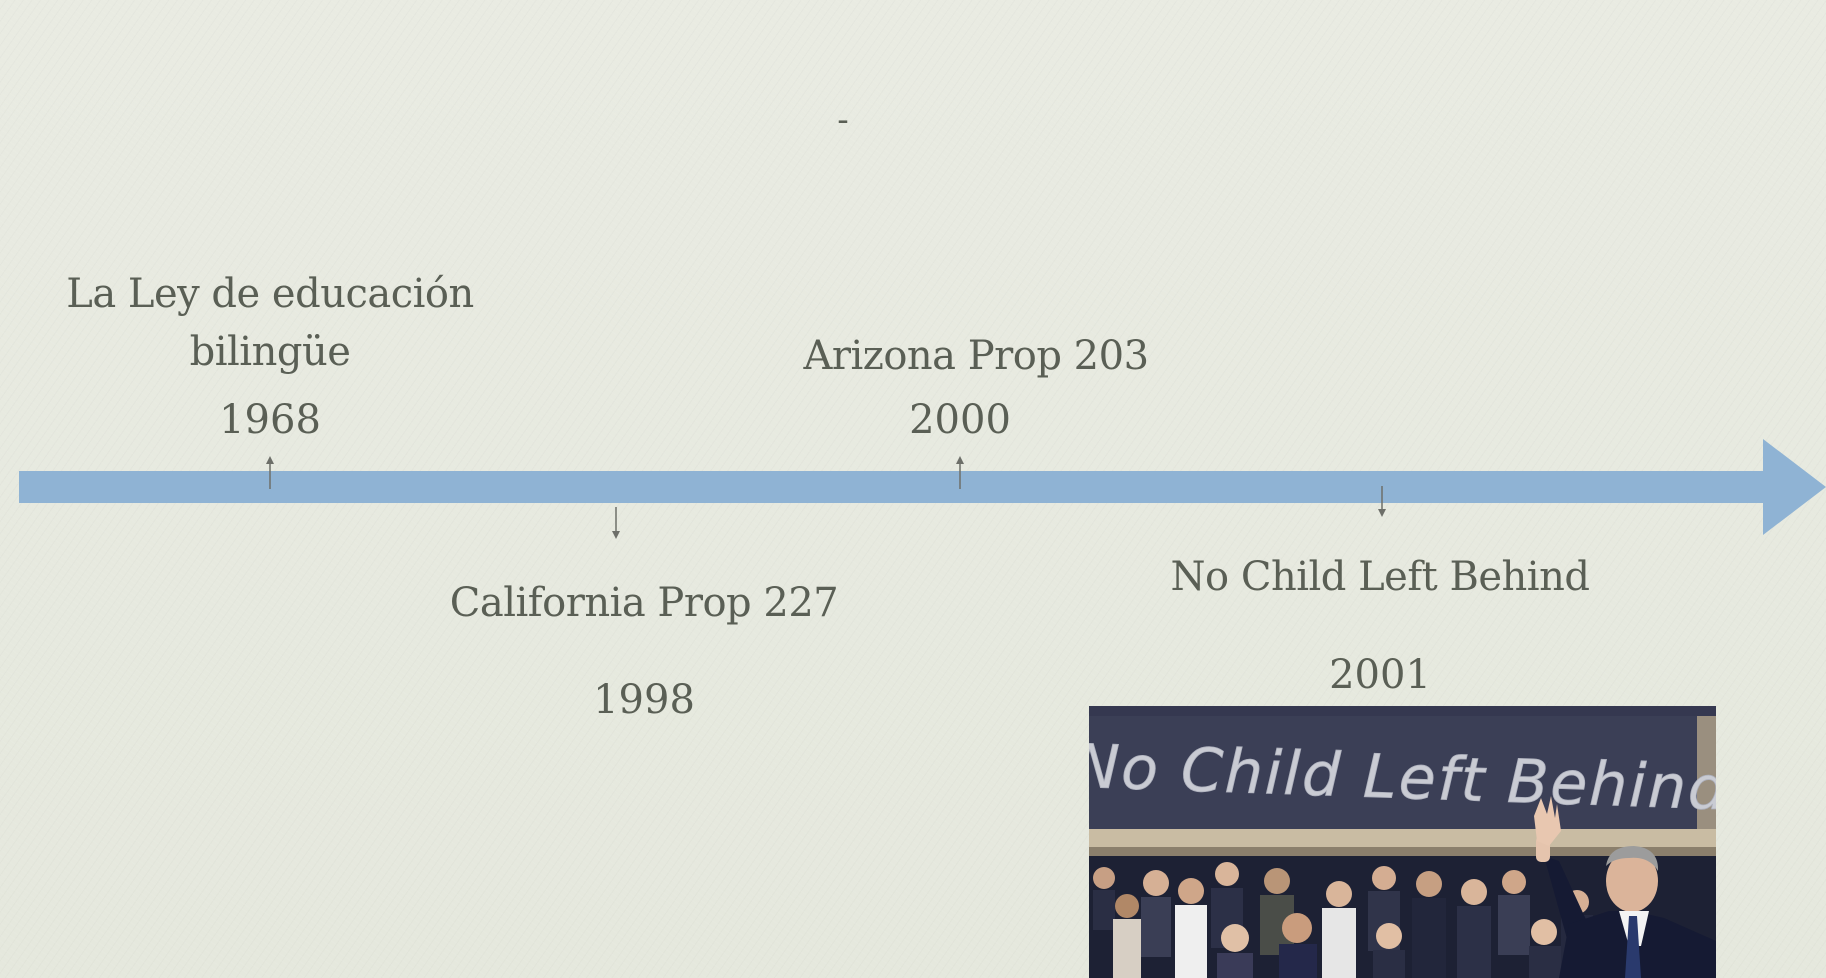 The width and height of the screenshot is (1826, 978). What do you see at coordinates (270, 420) in the screenshot?
I see `event-year-1968: 1968` at bounding box center [270, 420].